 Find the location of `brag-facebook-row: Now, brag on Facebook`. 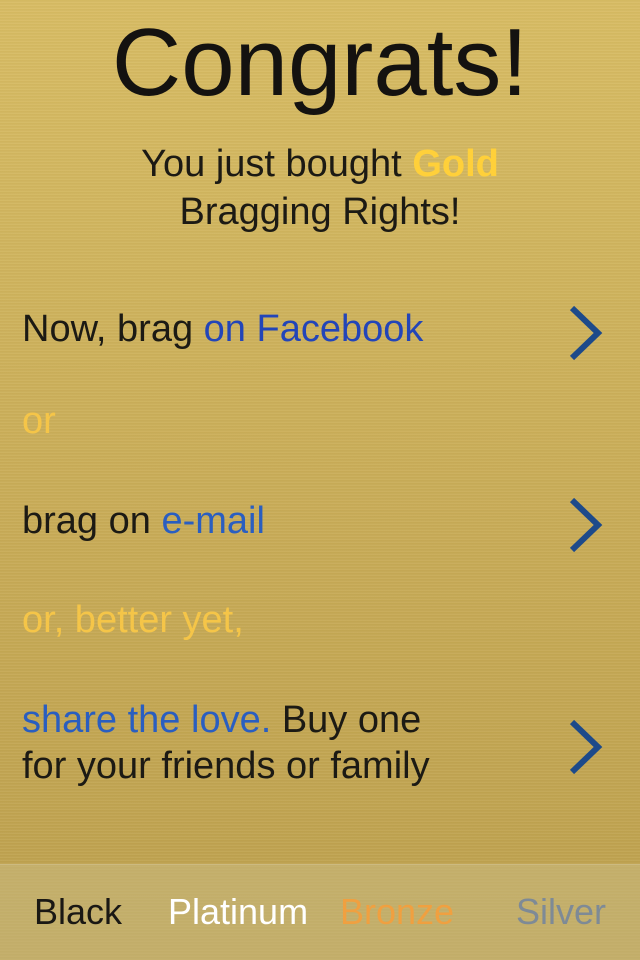

brag-facebook-row: Now, brag on Facebook is located at coordinates (322, 329).